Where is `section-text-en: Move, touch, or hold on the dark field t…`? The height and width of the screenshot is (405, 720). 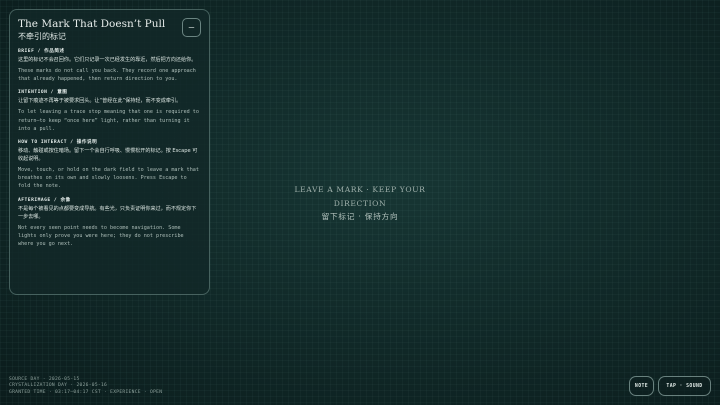 section-text-en: Move, touch, or hold on the dark field t… is located at coordinates (108, 178).